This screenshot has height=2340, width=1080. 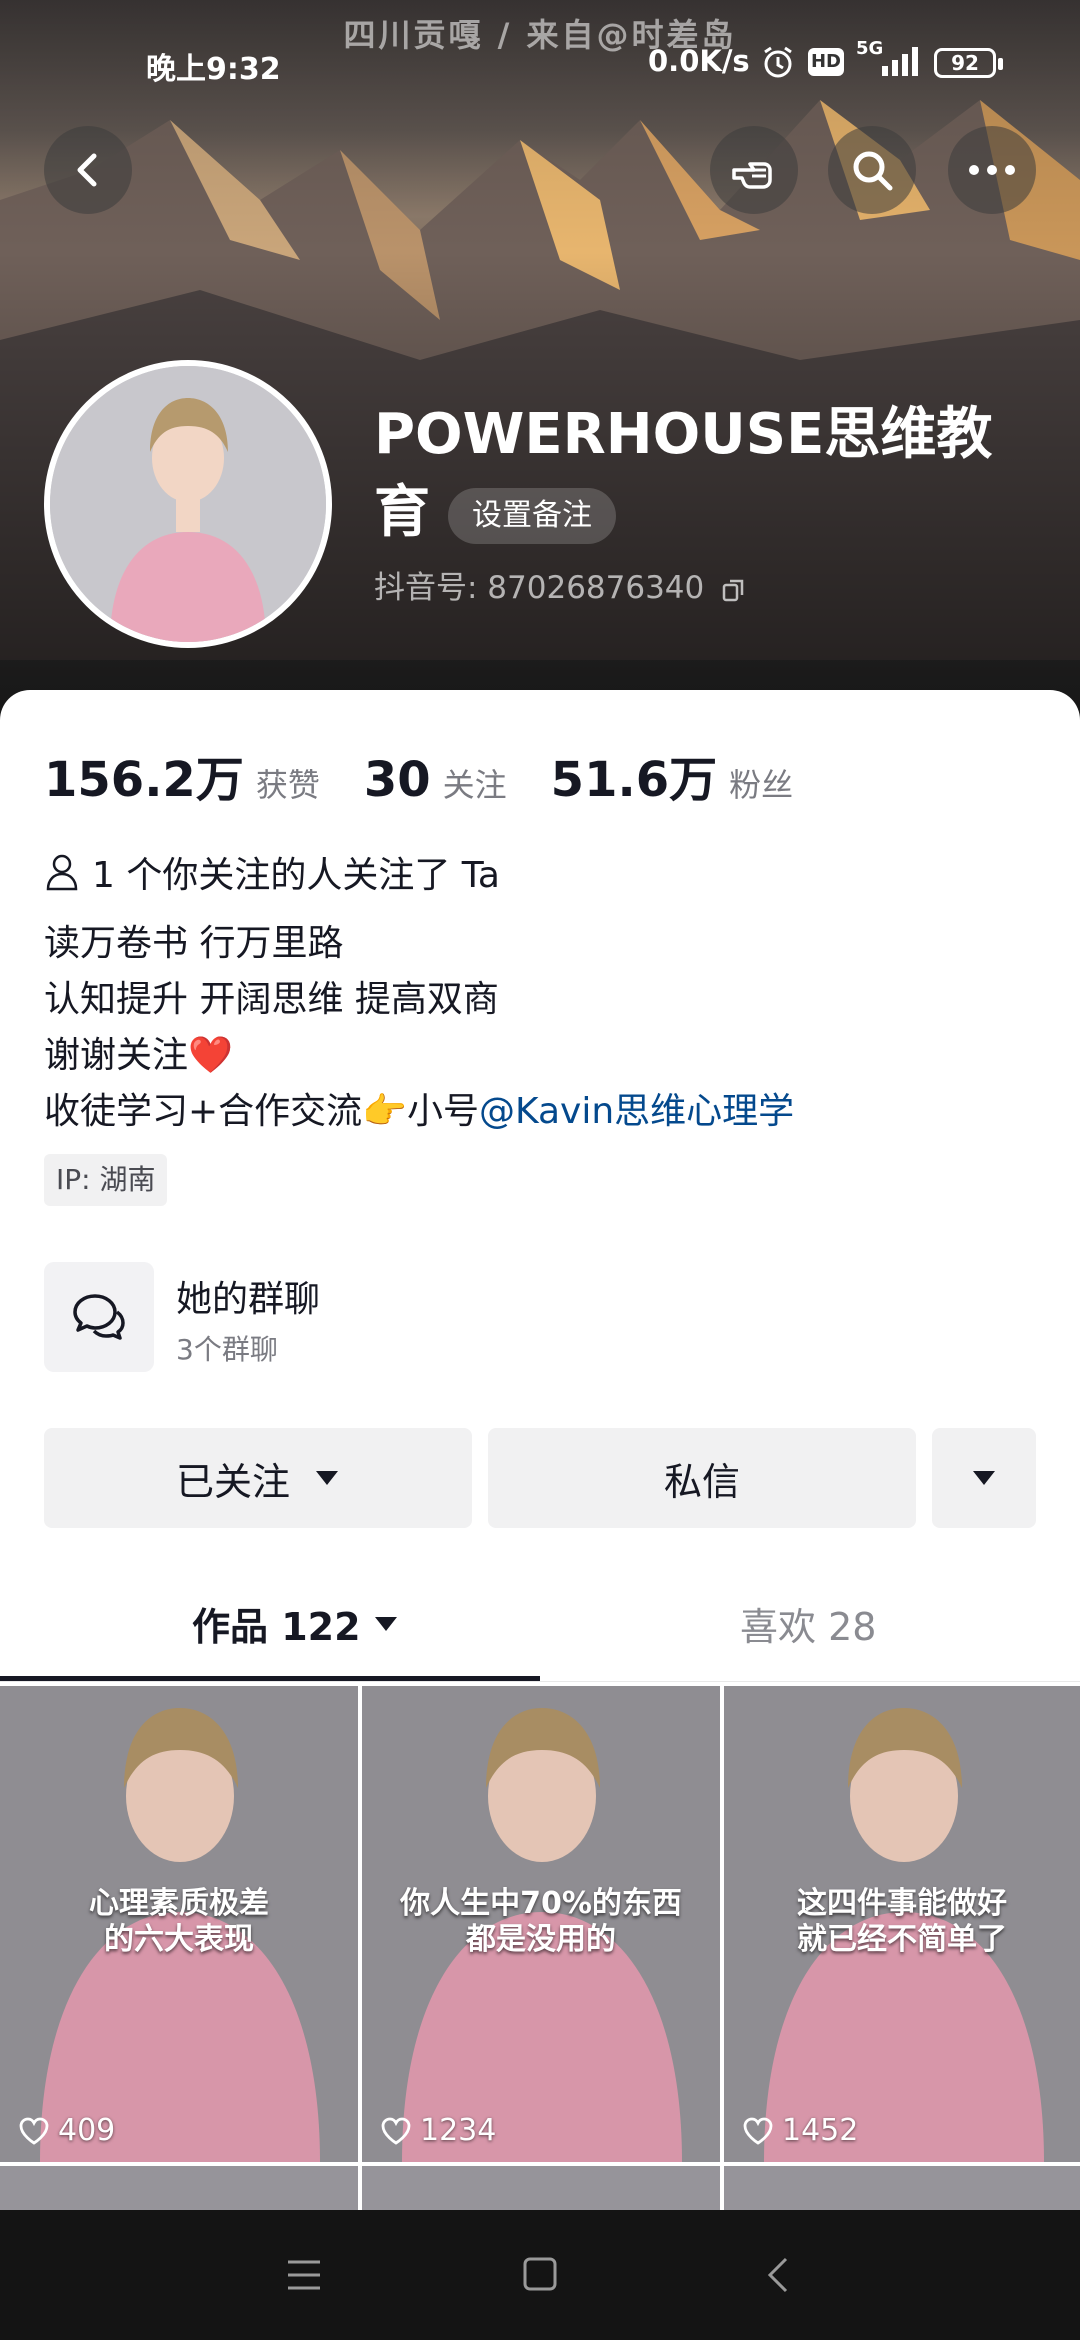 What do you see at coordinates (304, 2275) in the screenshot?
I see `menu-icon` at bounding box center [304, 2275].